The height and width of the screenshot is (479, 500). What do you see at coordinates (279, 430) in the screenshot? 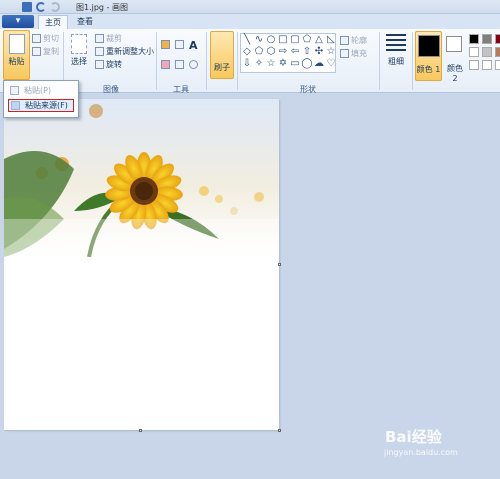
I see `resize-handle-corner` at bounding box center [279, 430].